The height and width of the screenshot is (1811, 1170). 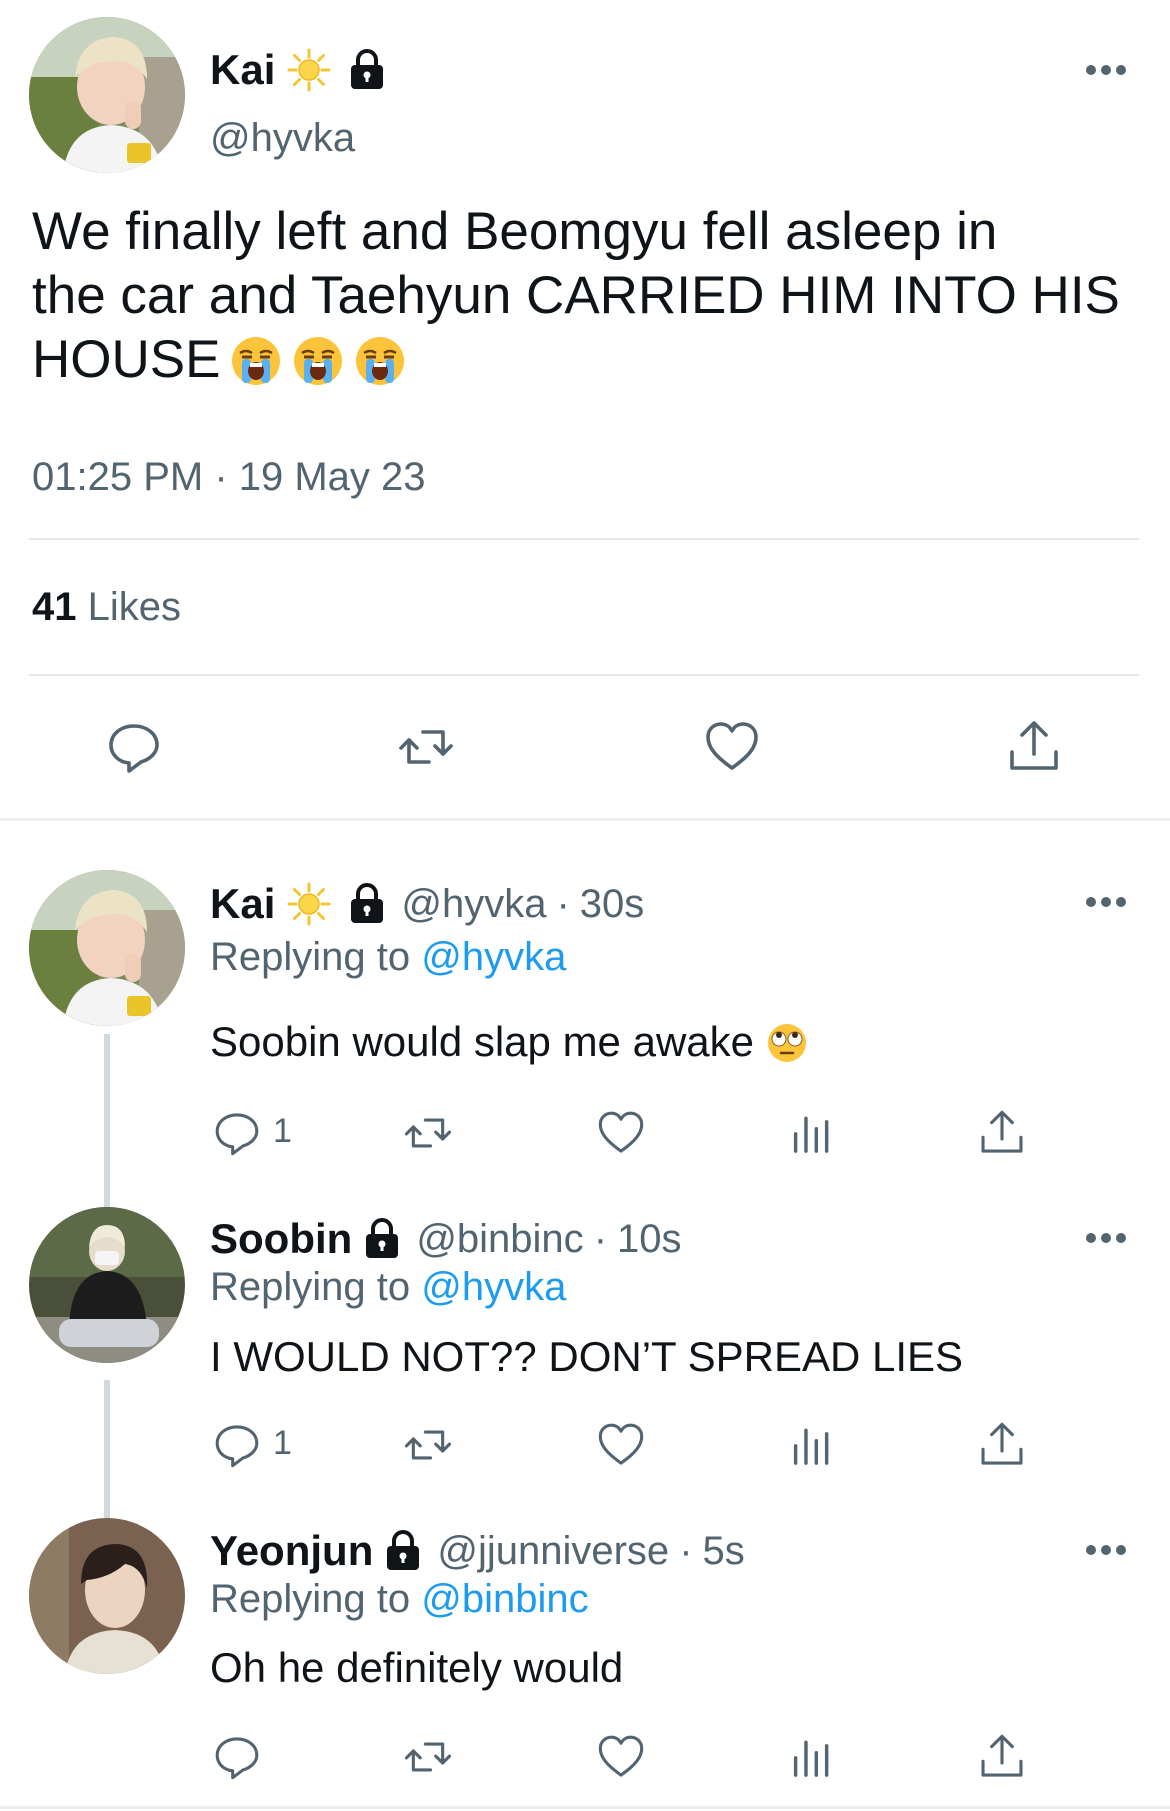 What do you see at coordinates (612, 904) in the screenshot?
I see `reply-time: 30s` at bounding box center [612, 904].